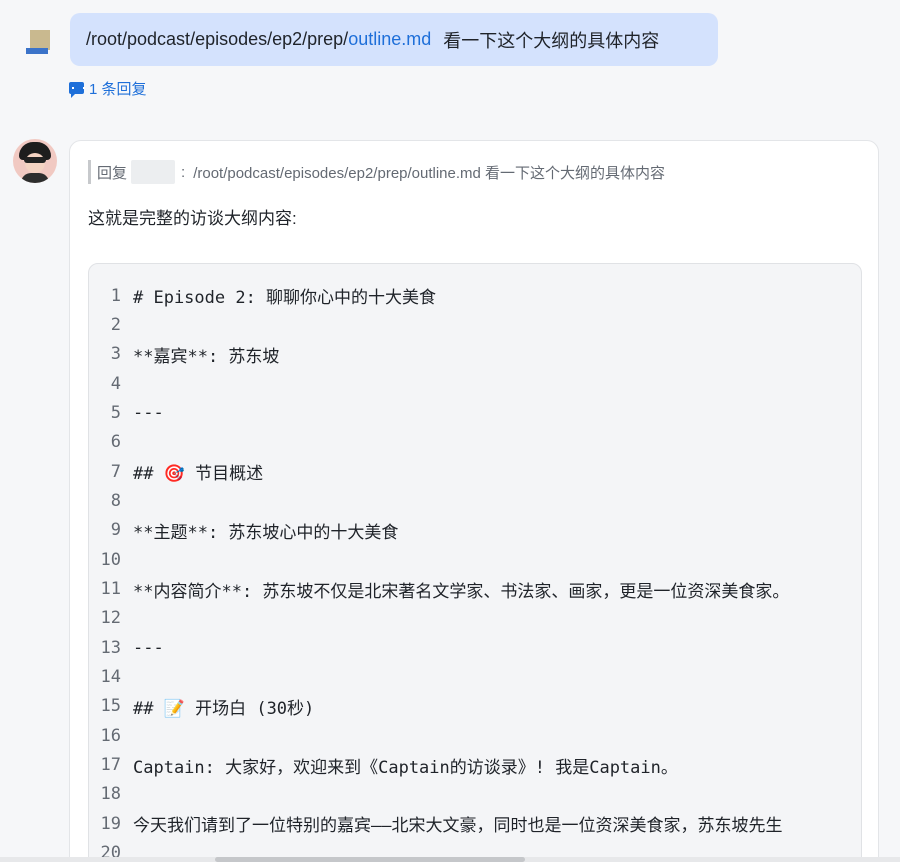  Describe the element at coordinates (266, 532) in the screenshot. I see `line-text: **主题**: 苏东坡心中的十大美食` at that location.